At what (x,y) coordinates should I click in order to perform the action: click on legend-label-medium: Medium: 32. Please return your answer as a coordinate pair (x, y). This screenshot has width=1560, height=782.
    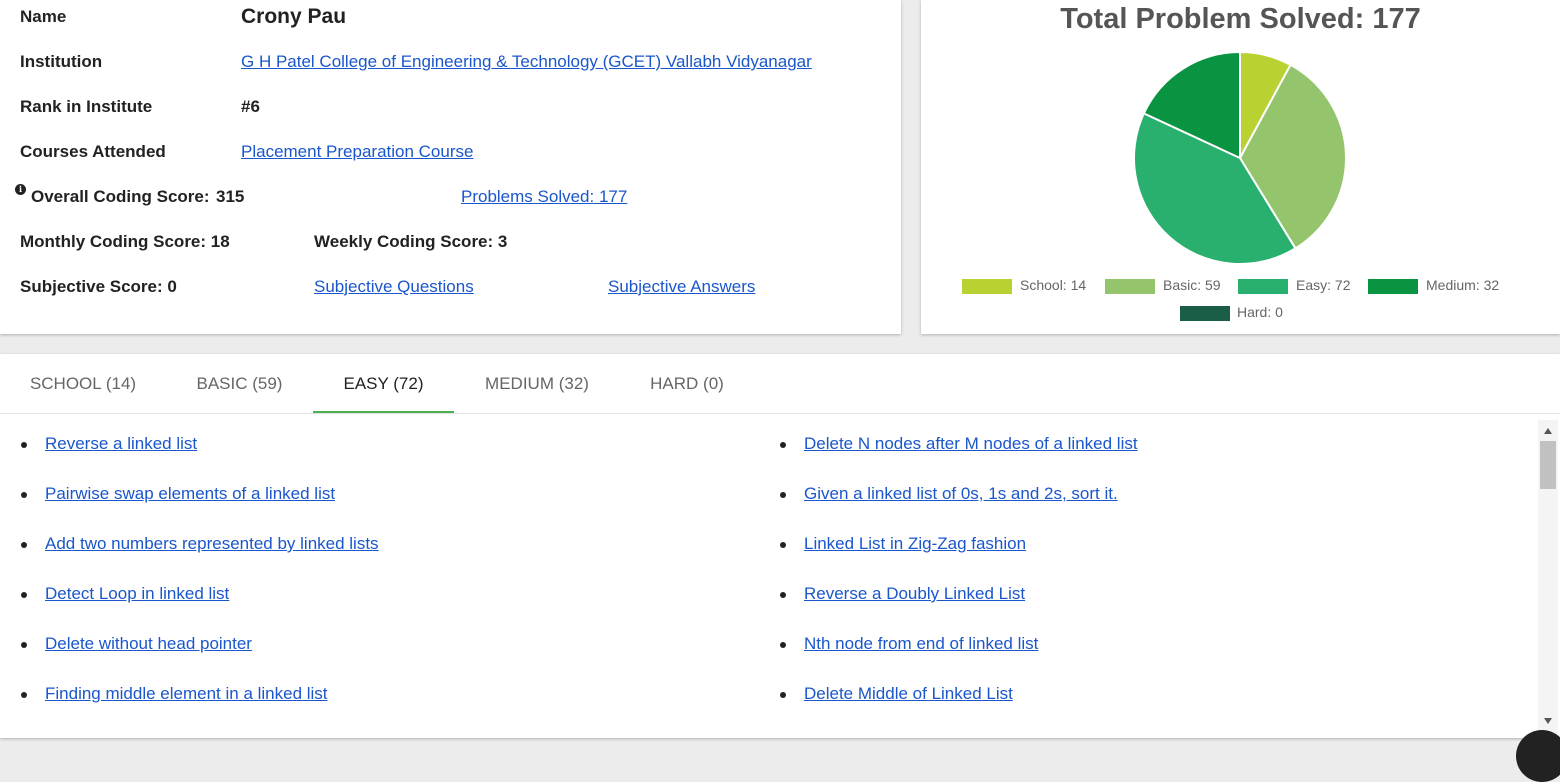
    Looking at the image, I should click on (1462, 285).